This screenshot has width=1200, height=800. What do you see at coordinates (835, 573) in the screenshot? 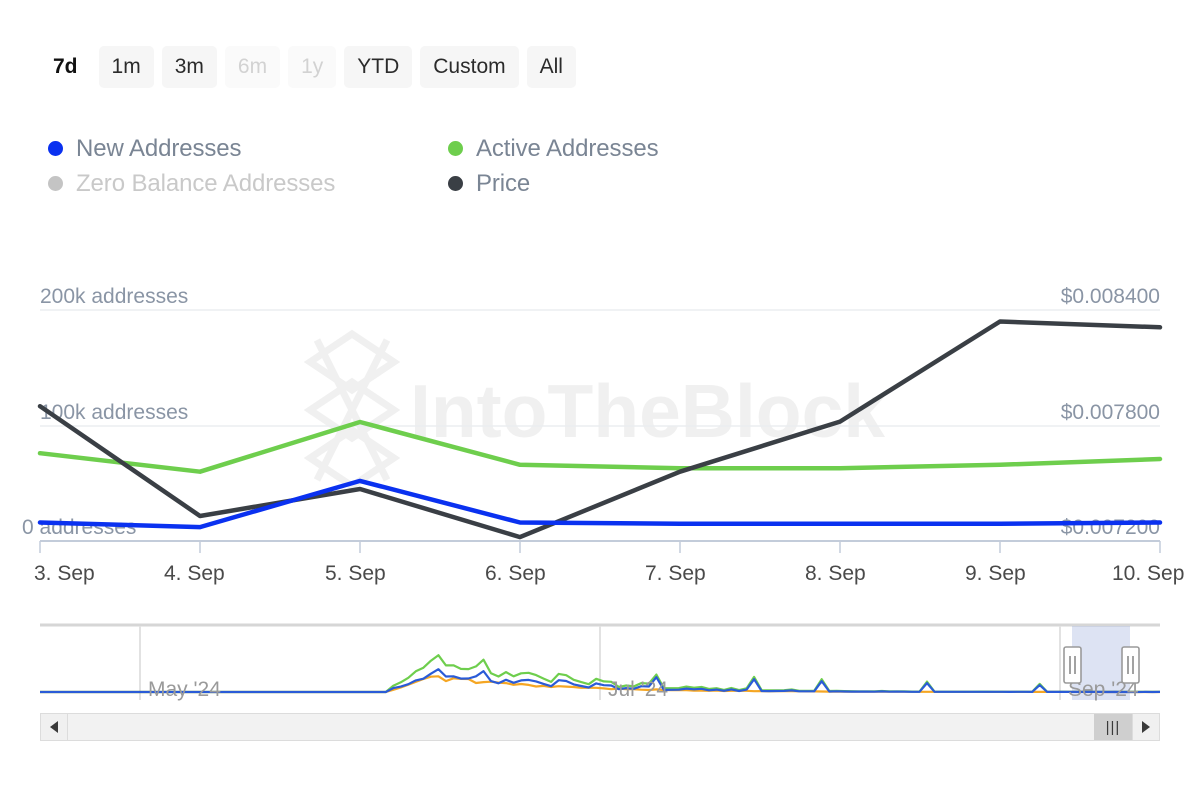
I see `x-axis-tick-5: 8. Sep` at bounding box center [835, 573].